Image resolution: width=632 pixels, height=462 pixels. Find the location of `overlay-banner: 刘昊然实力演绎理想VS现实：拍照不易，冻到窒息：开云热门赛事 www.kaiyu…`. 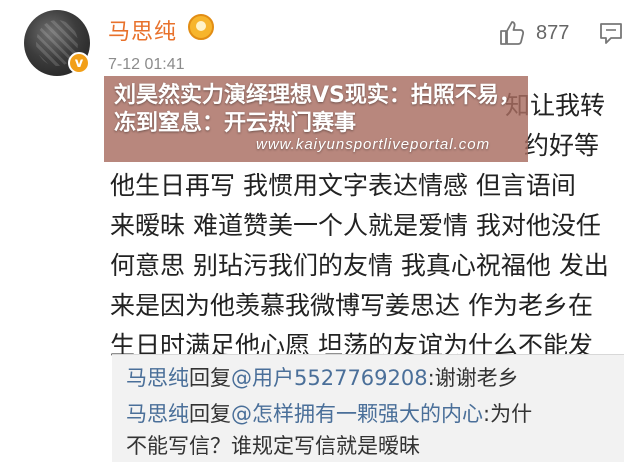

overlay-banner: 刘昊然实力演绎理想VS现实：拍照不易，冻到窒息：开云热门赛事 www.kaiyu… is located at coordinates (316, 119).